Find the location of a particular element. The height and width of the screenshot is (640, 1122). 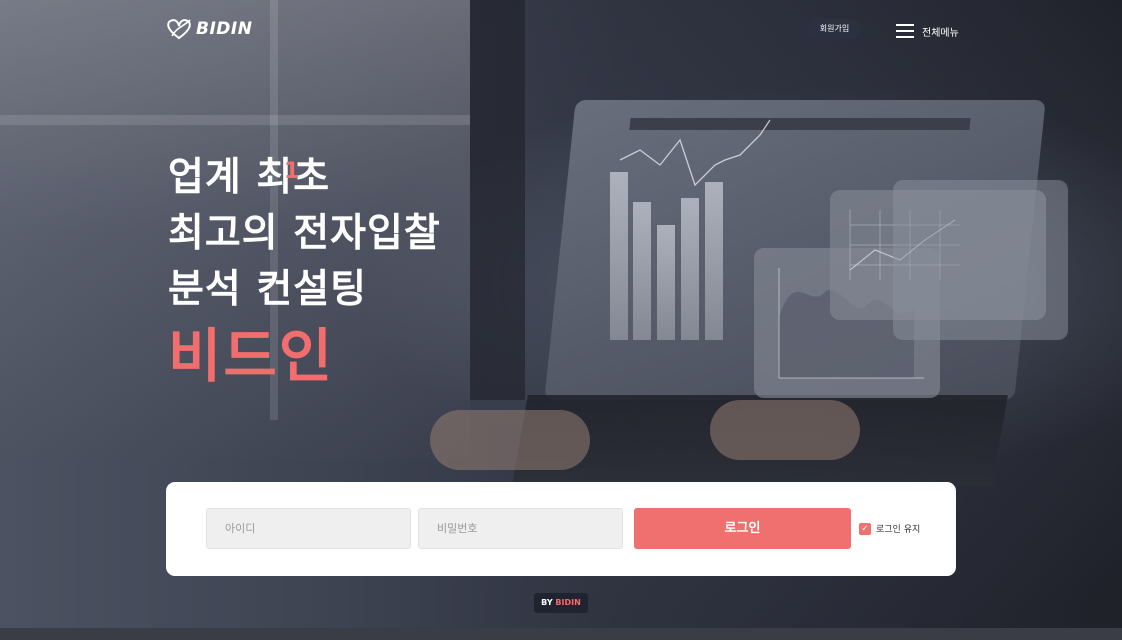

full-menu-button: 전체메뉴 is located at coordinates (927, 31).